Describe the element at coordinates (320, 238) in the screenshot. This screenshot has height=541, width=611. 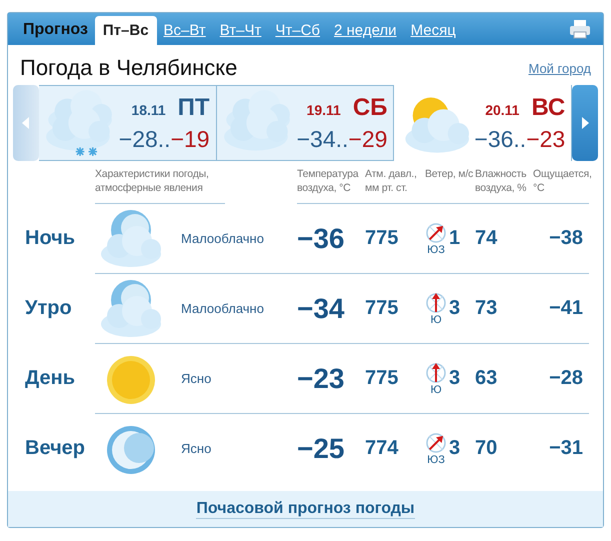
I see `temperature-value: −36` at that location.